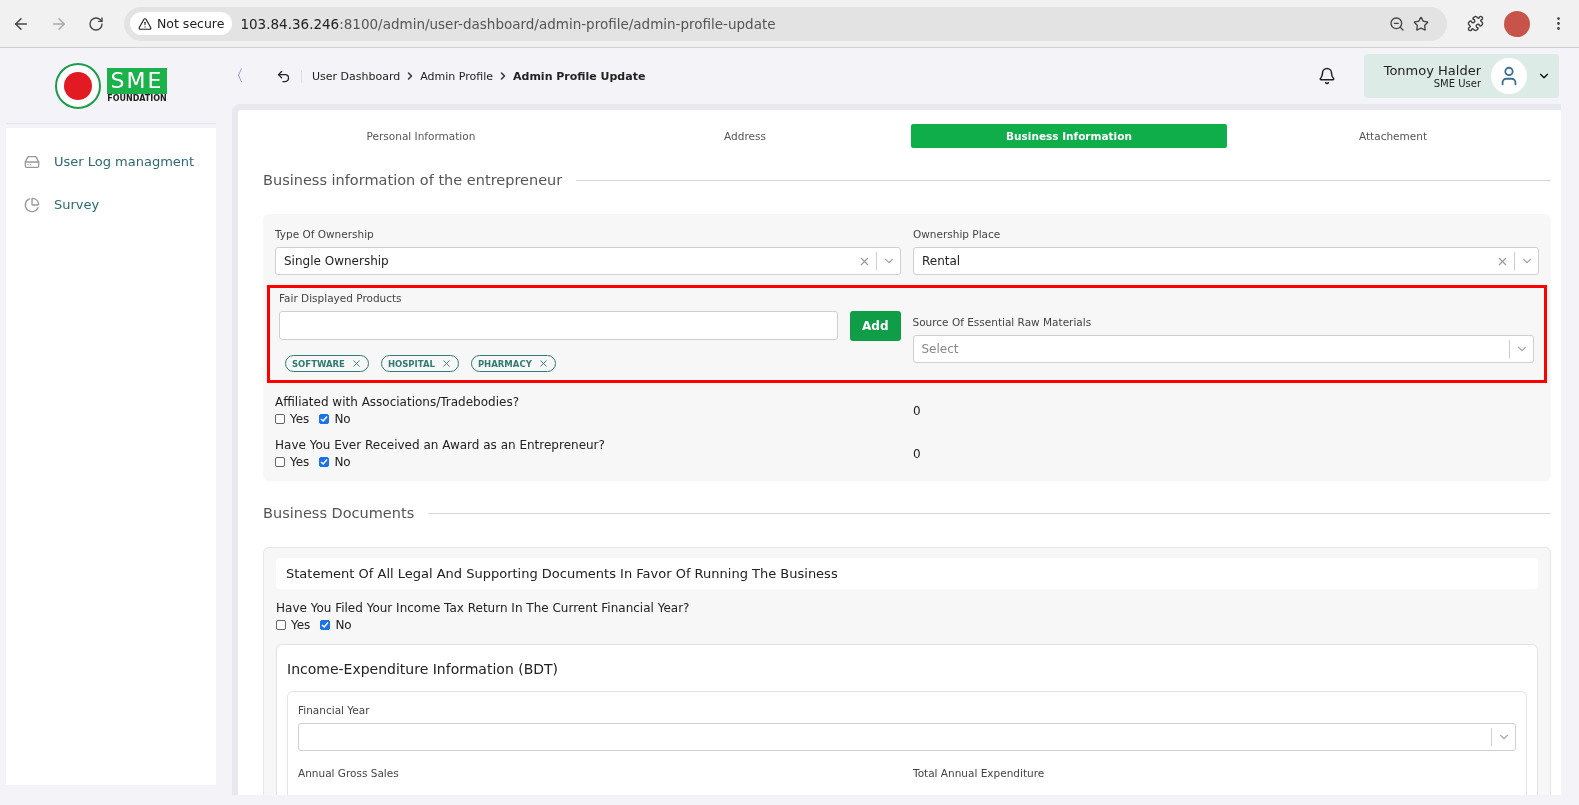  I want to click on select-value: Single Ownership, so click(337, 261).